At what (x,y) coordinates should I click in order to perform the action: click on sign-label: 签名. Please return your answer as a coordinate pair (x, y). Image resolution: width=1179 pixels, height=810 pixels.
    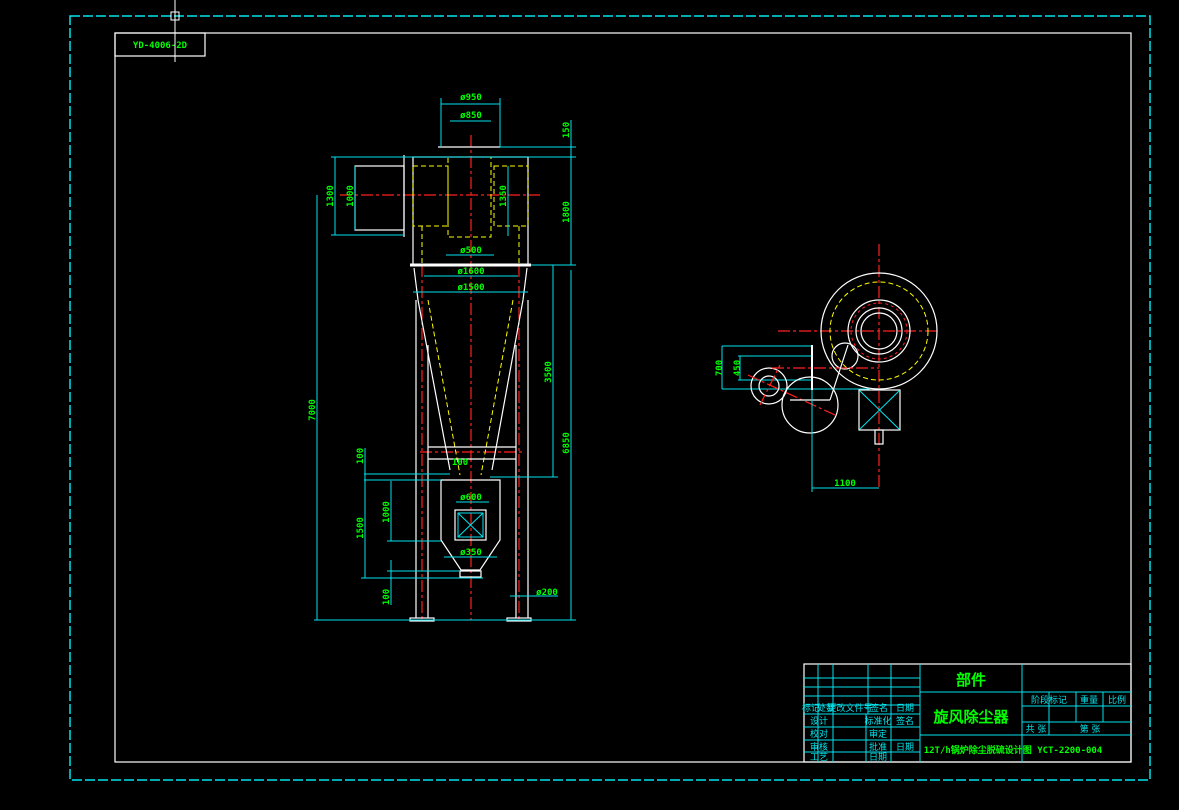
    Looking at the image, I should click on (905, 721).